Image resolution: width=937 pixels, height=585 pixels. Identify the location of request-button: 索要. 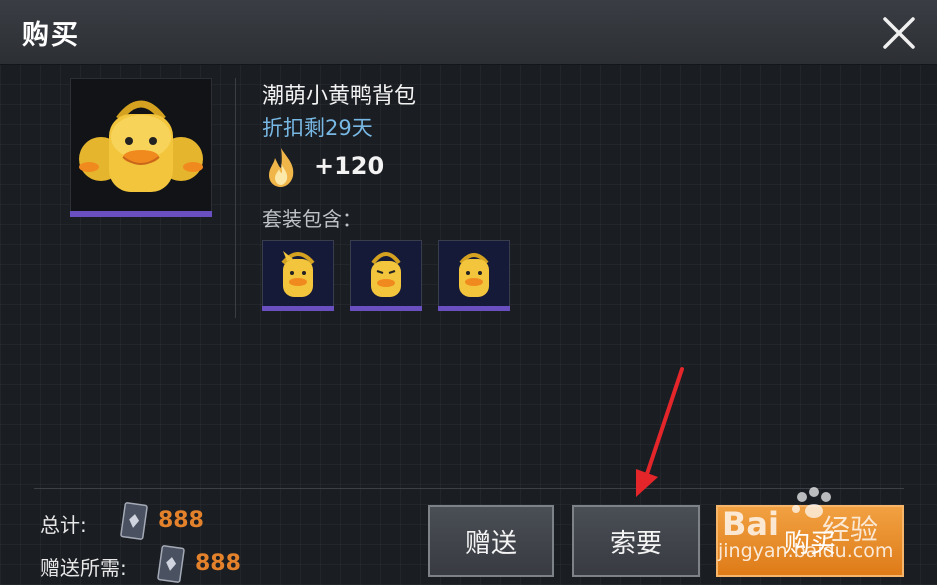
(636, 541).